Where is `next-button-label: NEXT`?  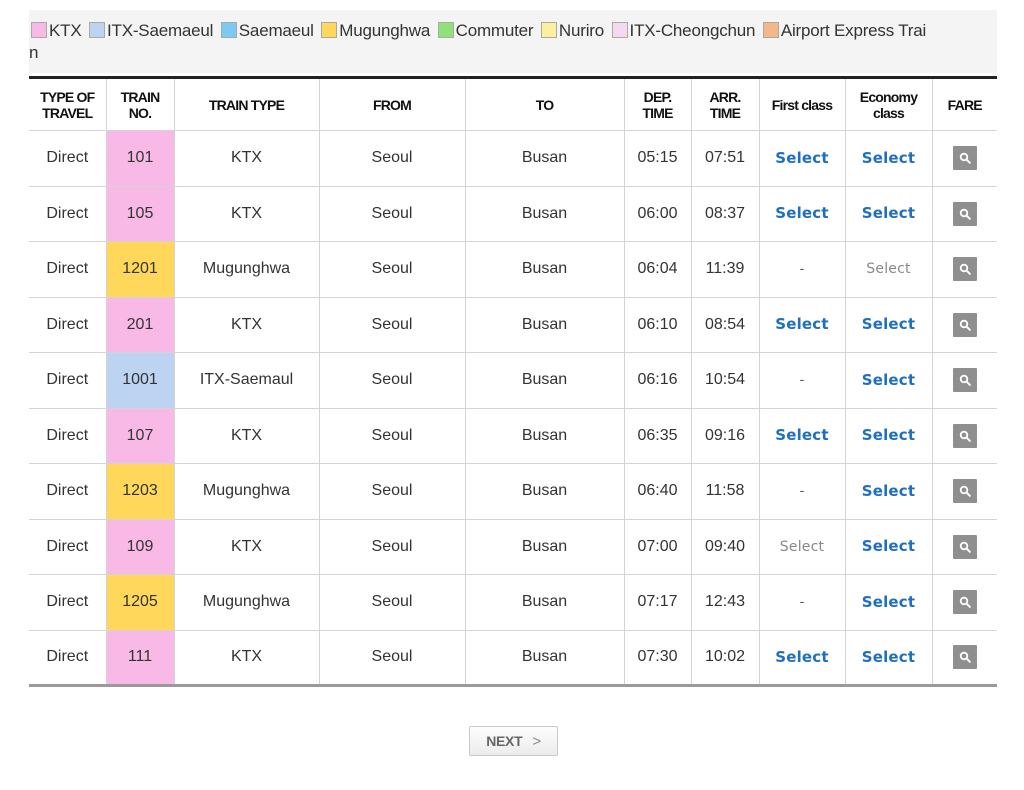 next-button-label: NEXT is located at coordinates (504, 741).